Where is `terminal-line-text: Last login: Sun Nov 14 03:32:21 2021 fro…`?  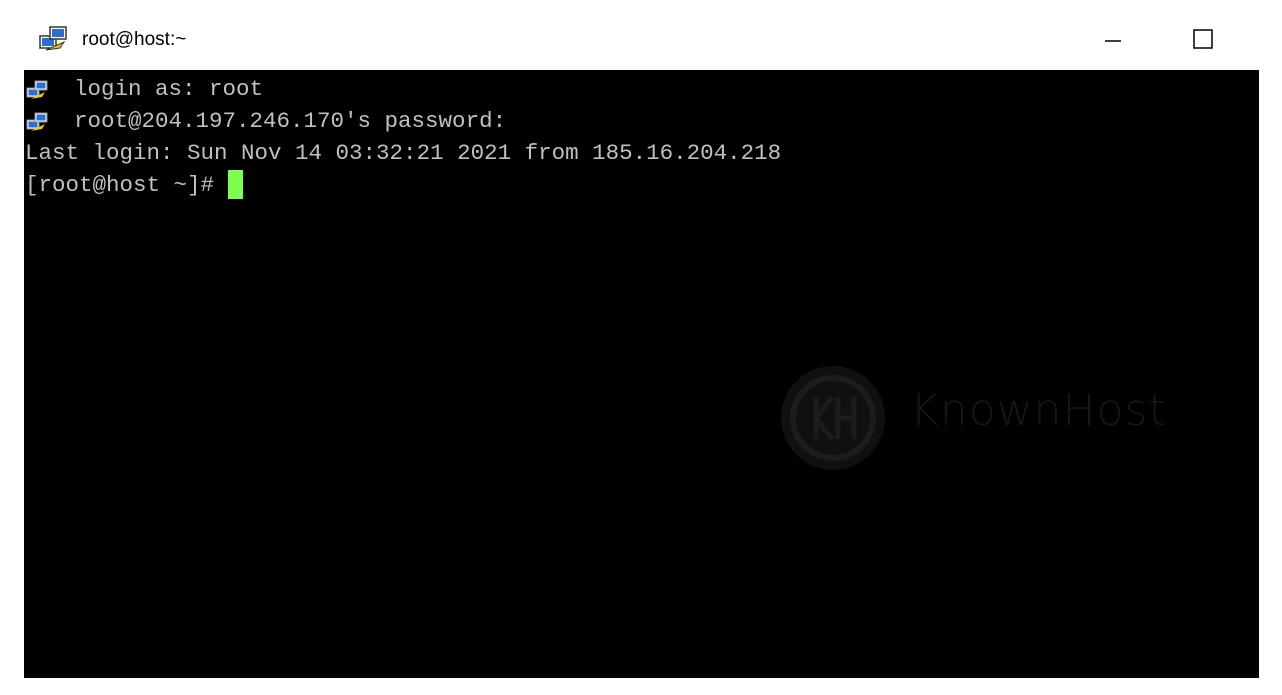
terminal-line-text: Last login: Sun Nov 14 03:32:21 2021 fro… is located at coordinates (403, 153).